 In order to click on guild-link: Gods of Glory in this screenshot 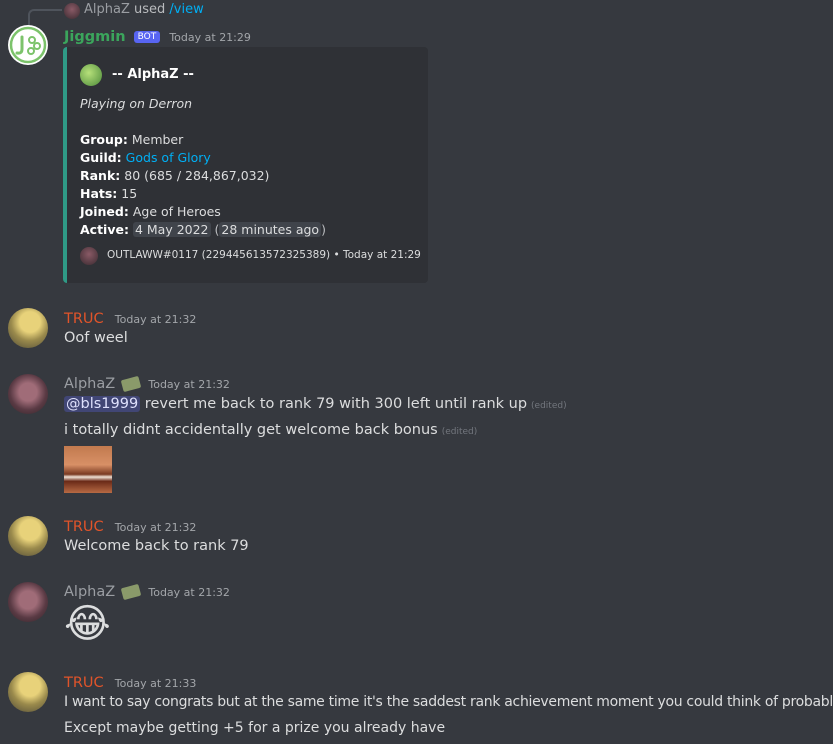, I will do `click(168, 157)`.